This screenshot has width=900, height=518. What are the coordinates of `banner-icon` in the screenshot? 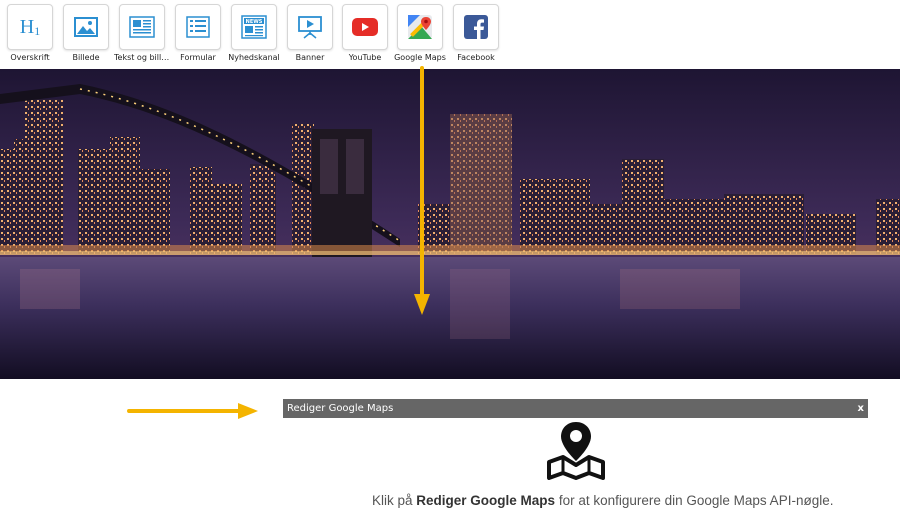 It's located at (310, 27).